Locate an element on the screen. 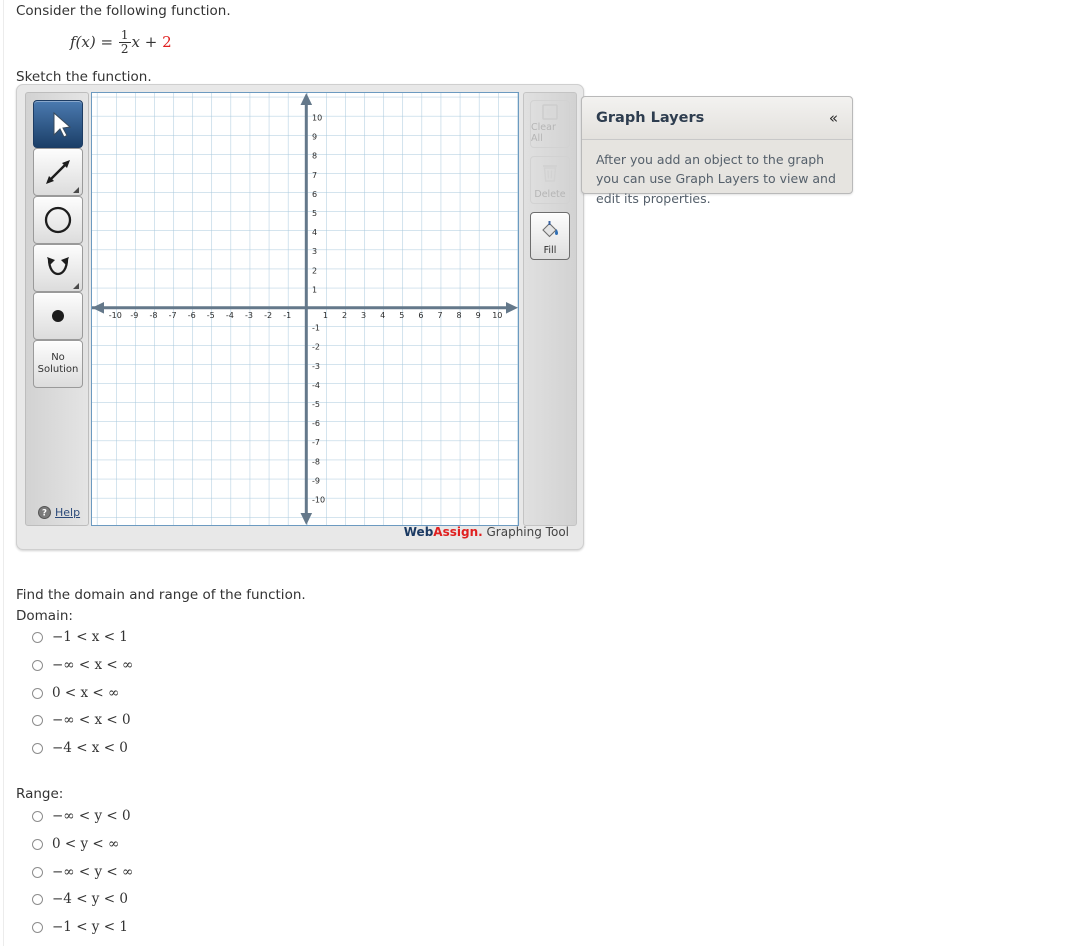  help-link: ? Help is located at coordinates (59, 512).